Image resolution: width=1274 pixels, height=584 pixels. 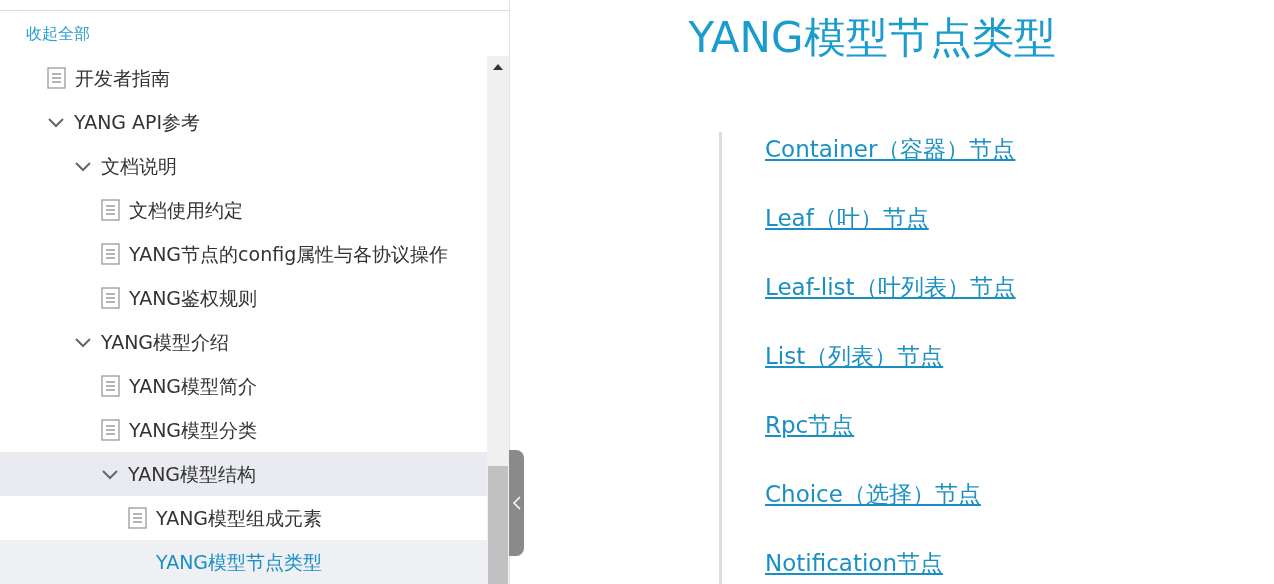 I want to click on tree-item: YANG模型结构, so click(x=243, y=474).